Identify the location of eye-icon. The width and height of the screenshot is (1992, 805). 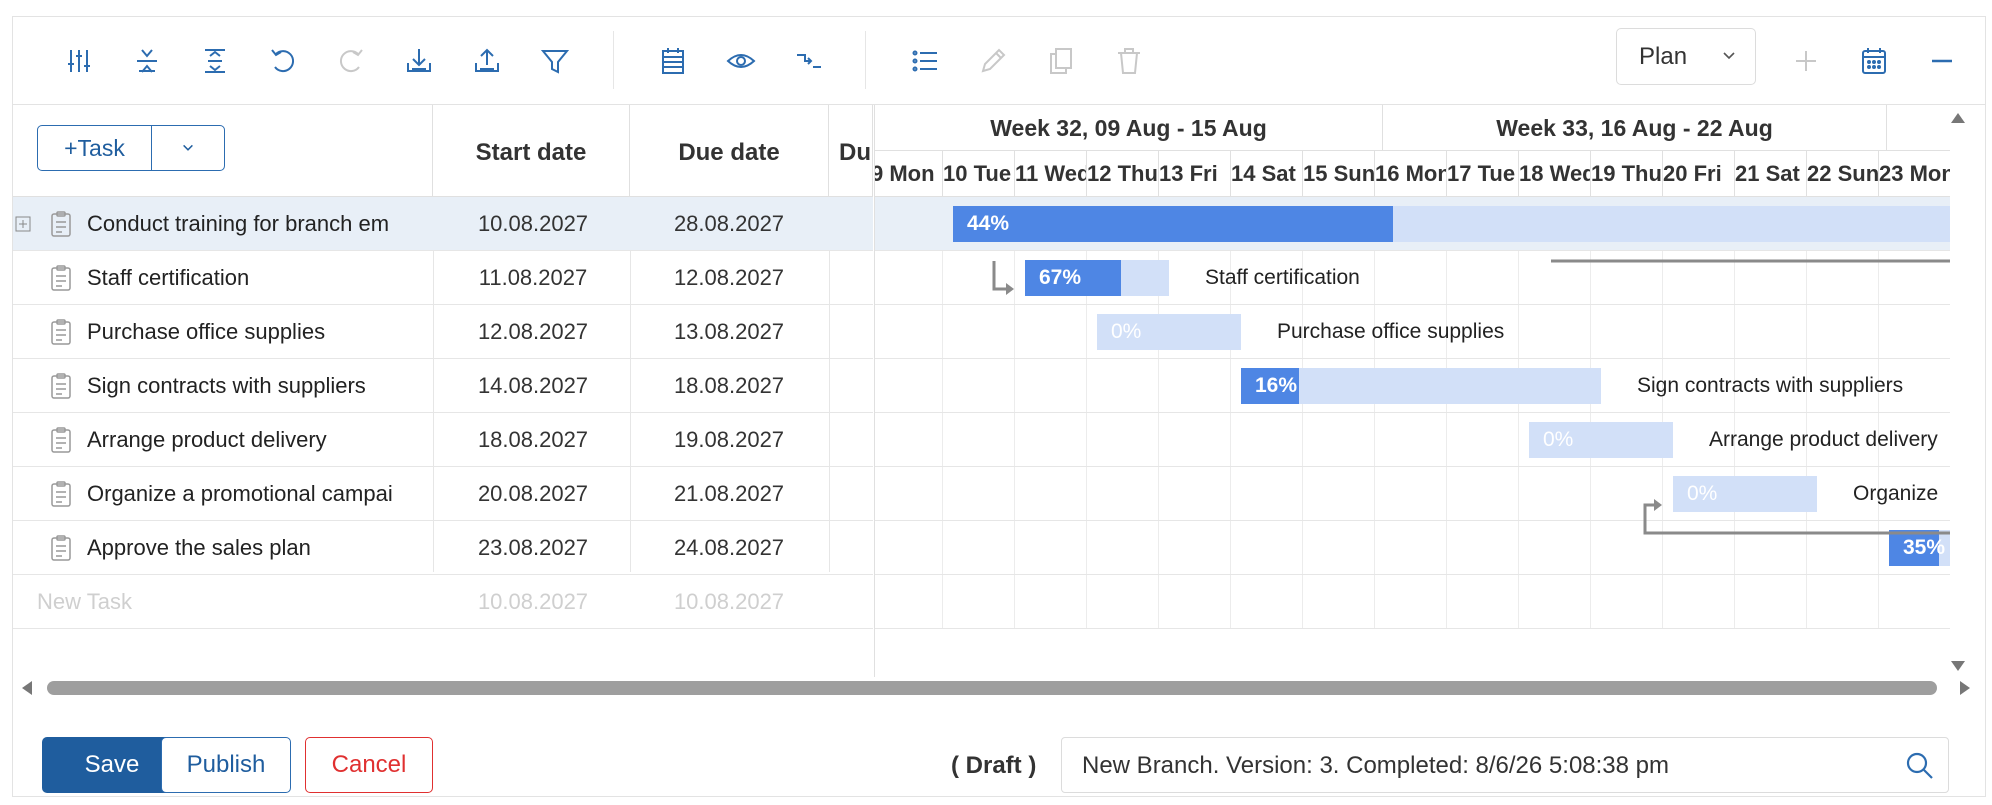
(741, 61).